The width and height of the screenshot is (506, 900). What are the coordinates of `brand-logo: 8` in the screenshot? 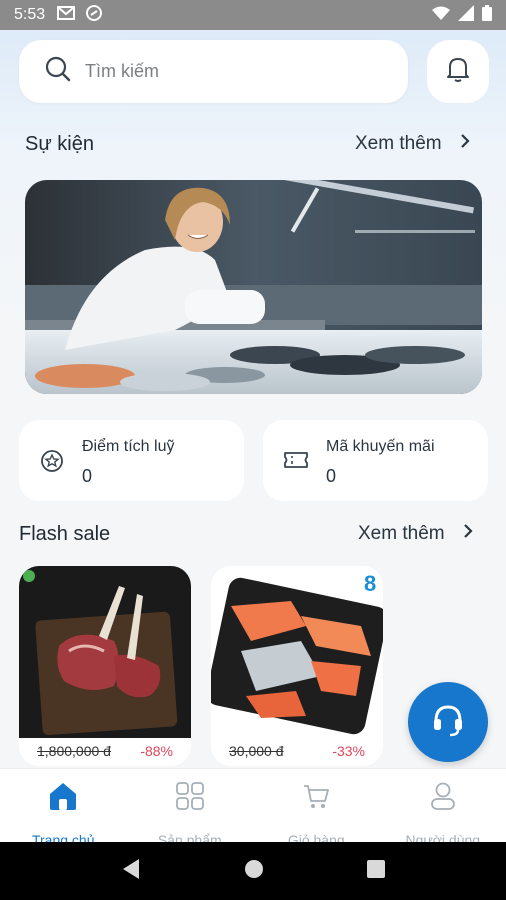 It's located at (370, 583).